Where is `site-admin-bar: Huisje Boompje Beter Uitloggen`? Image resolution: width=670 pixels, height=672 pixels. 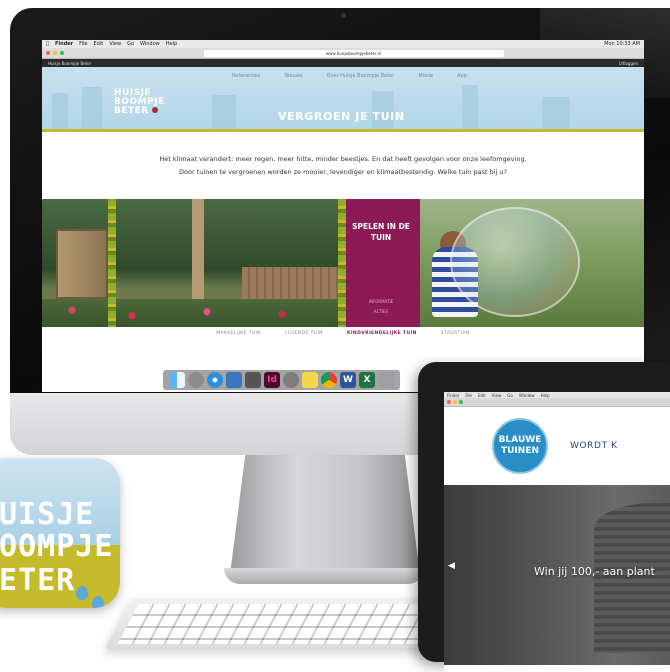 site-admin-bar: Huisje Boompje Beter Uitloggen is located at coordinates (343, 63).